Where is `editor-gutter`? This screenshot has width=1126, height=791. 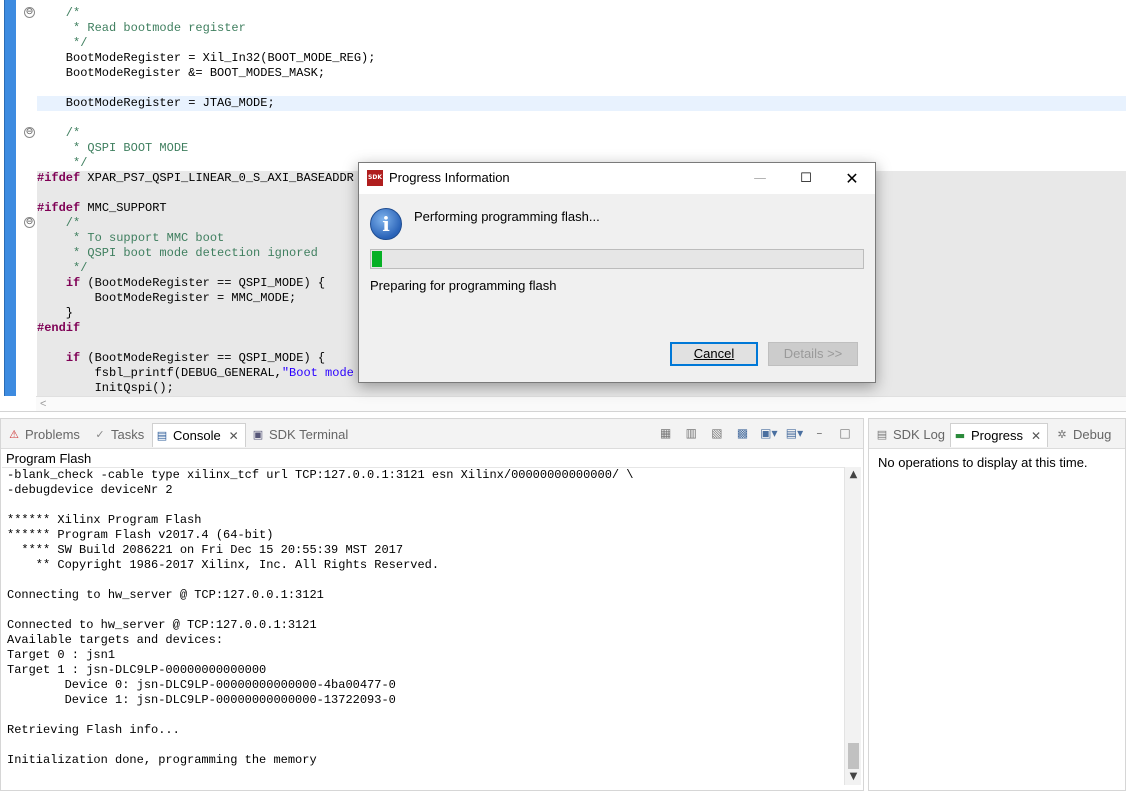 editor-gutter is located at coordinates (26, 198).